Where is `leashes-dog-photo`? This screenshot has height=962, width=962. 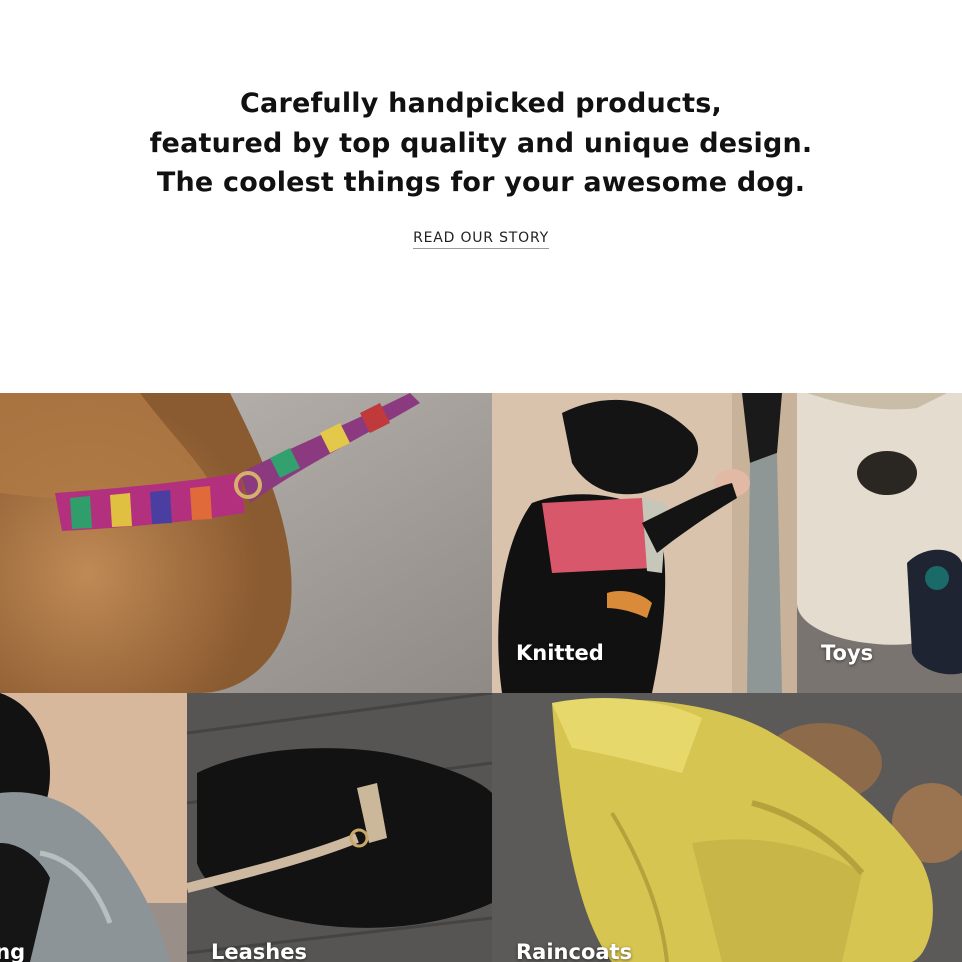
leashes-dog-photo is located at coordinates (339, 827).